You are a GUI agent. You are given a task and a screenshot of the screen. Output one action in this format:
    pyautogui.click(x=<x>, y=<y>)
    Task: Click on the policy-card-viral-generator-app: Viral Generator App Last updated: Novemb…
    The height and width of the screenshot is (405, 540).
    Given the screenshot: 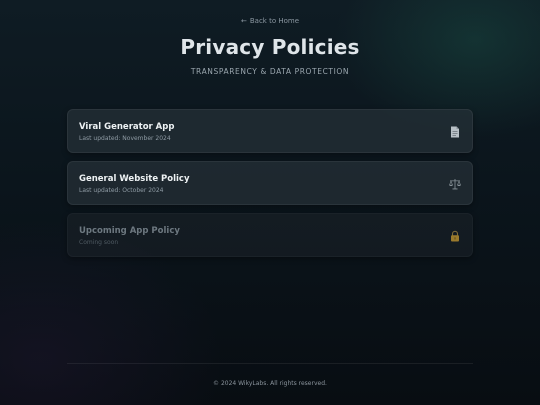 What is the action you would take?
    pyautogui.click(x=270, y=131)
    